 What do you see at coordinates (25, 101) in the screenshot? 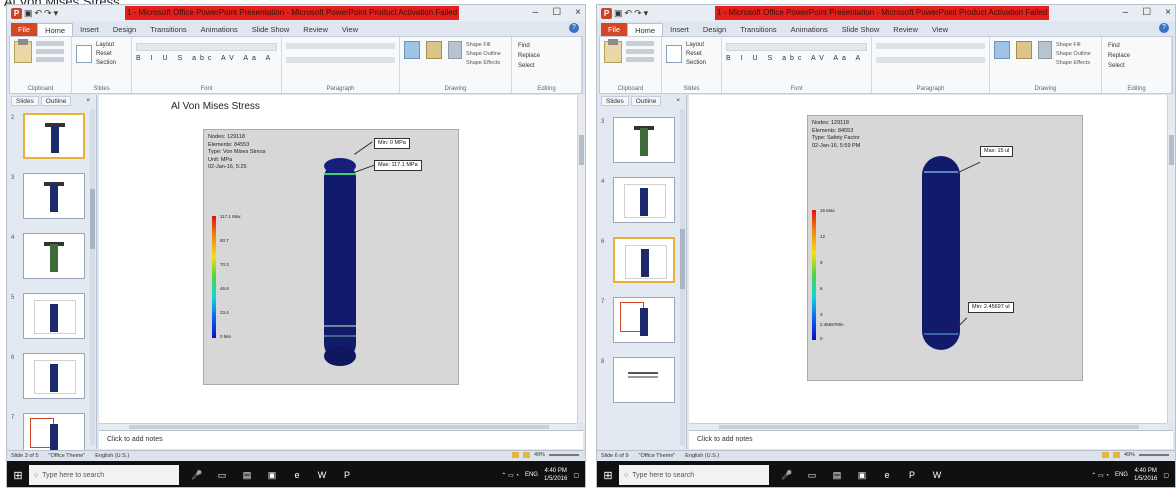
I see `pane-tab-slides: Slides` at bounding box center [25, 101].